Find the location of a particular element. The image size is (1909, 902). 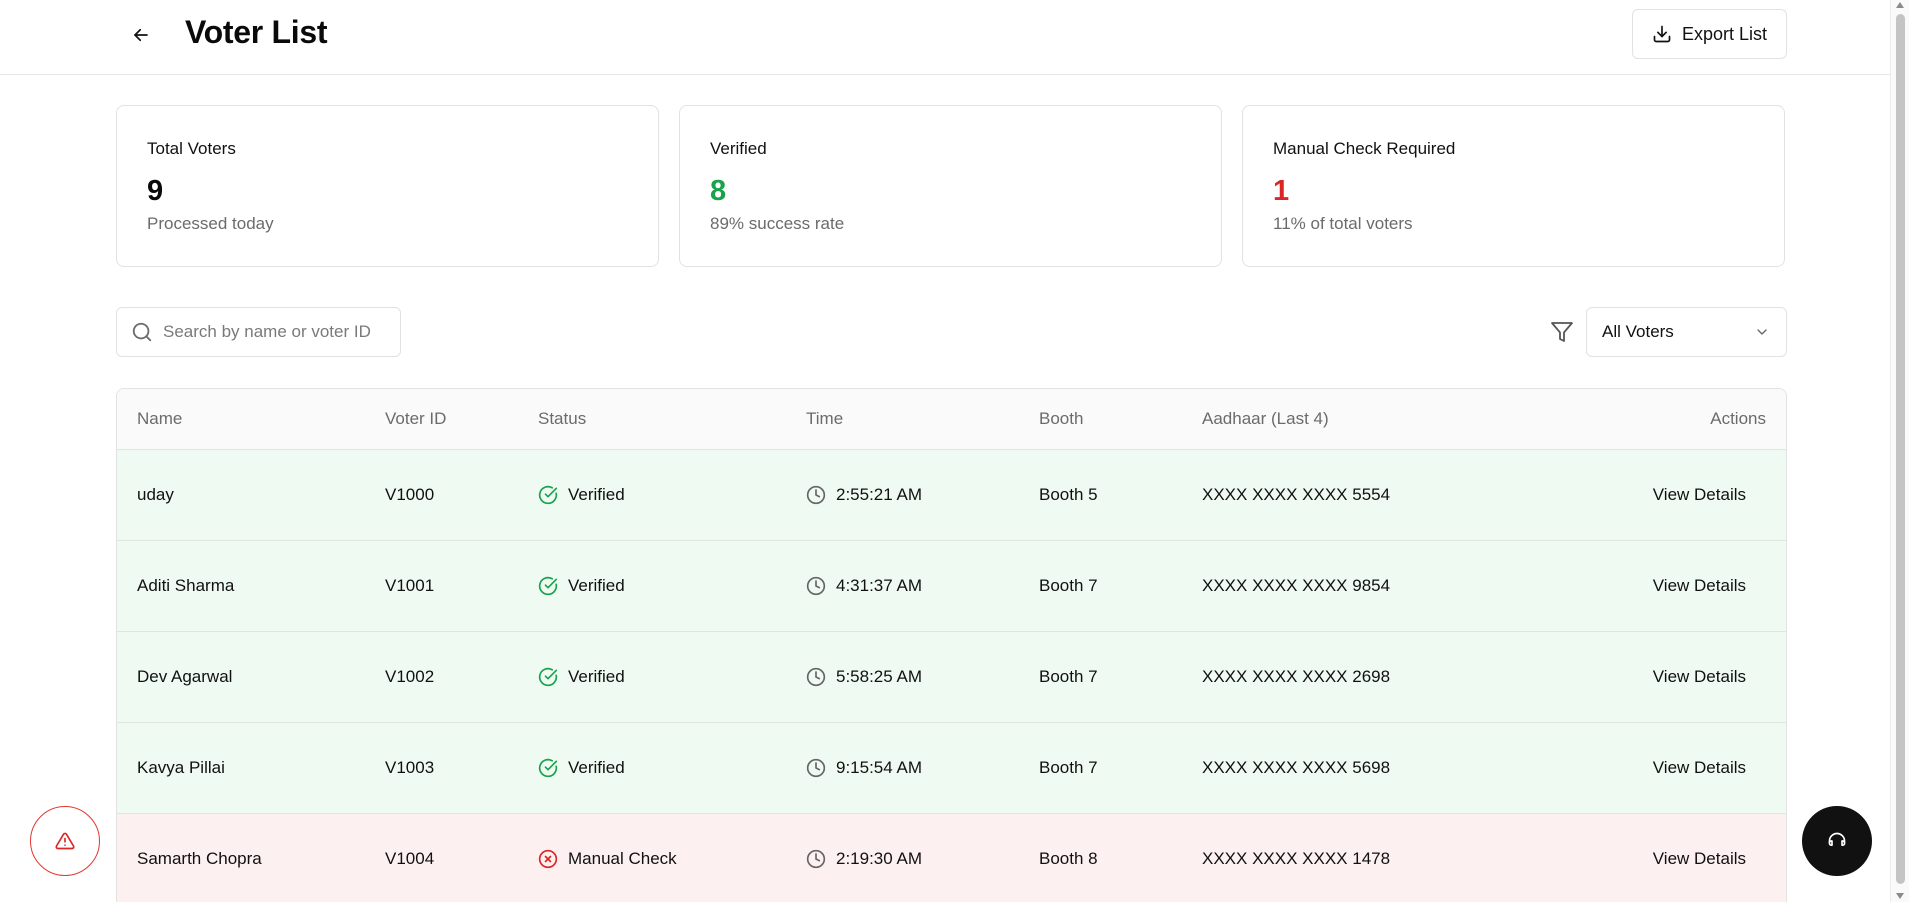

search-icon is located at coordinates (142, 332).